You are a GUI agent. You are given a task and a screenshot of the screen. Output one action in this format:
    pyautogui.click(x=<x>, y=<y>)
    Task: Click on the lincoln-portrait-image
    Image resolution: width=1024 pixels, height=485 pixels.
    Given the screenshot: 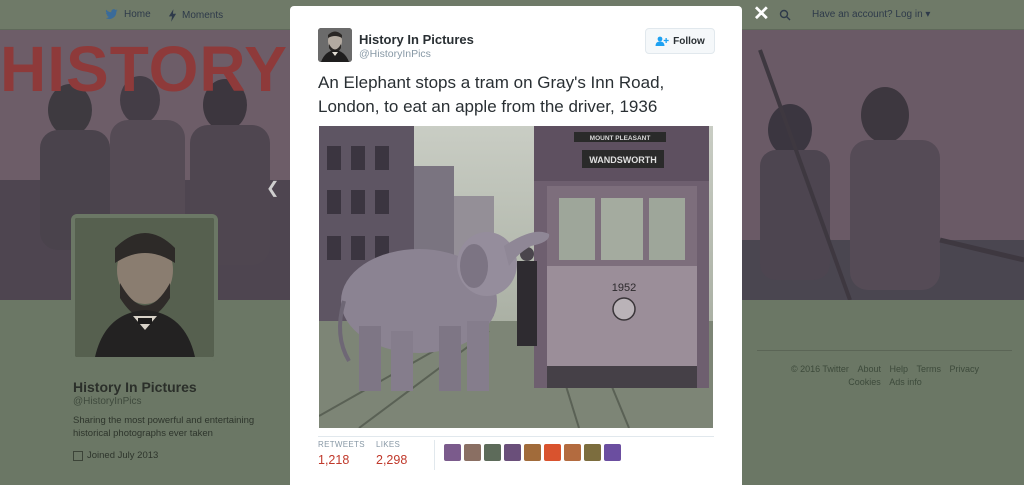 What is the action you would take?
    pyautogui.click(x=144, y=287)
    